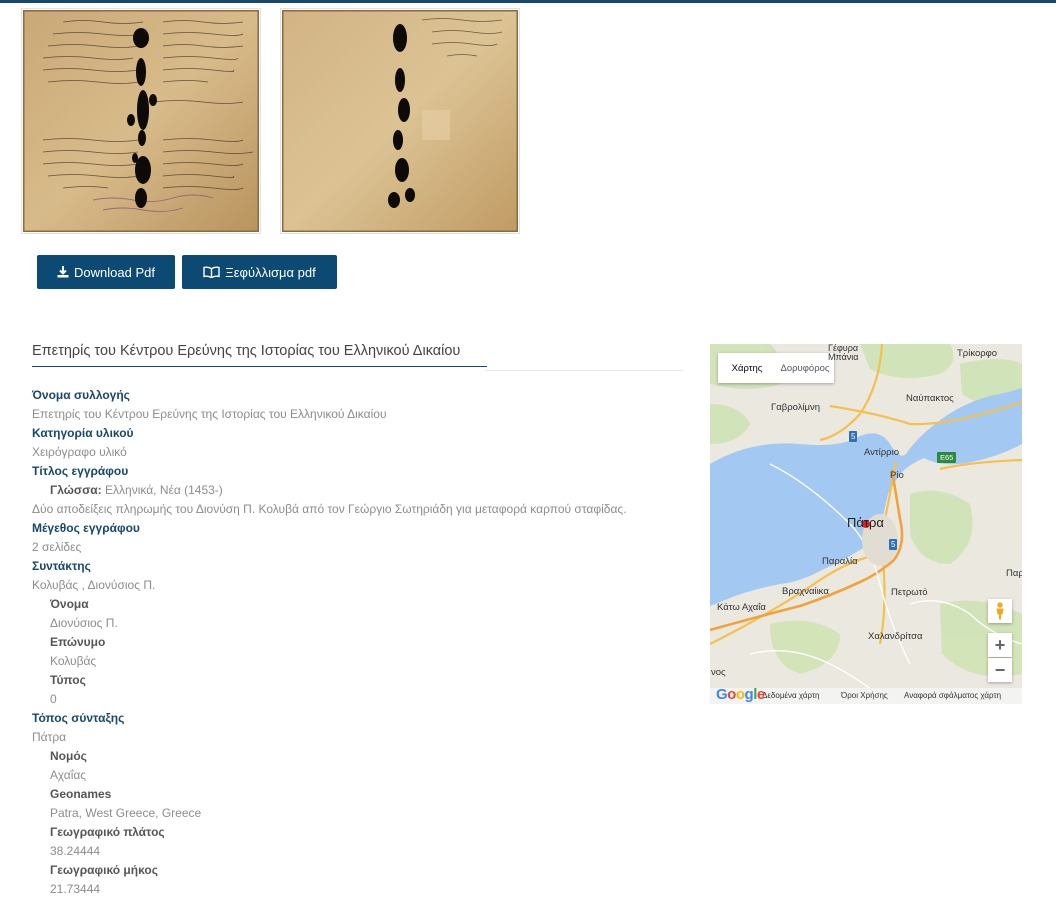 This screenshot has width=1056, height=899. What do you see at coordinates (881, 452) in the screenshot?
I see `map-label-antirrio: Αντίρριο` at bounding box center [881, 452].